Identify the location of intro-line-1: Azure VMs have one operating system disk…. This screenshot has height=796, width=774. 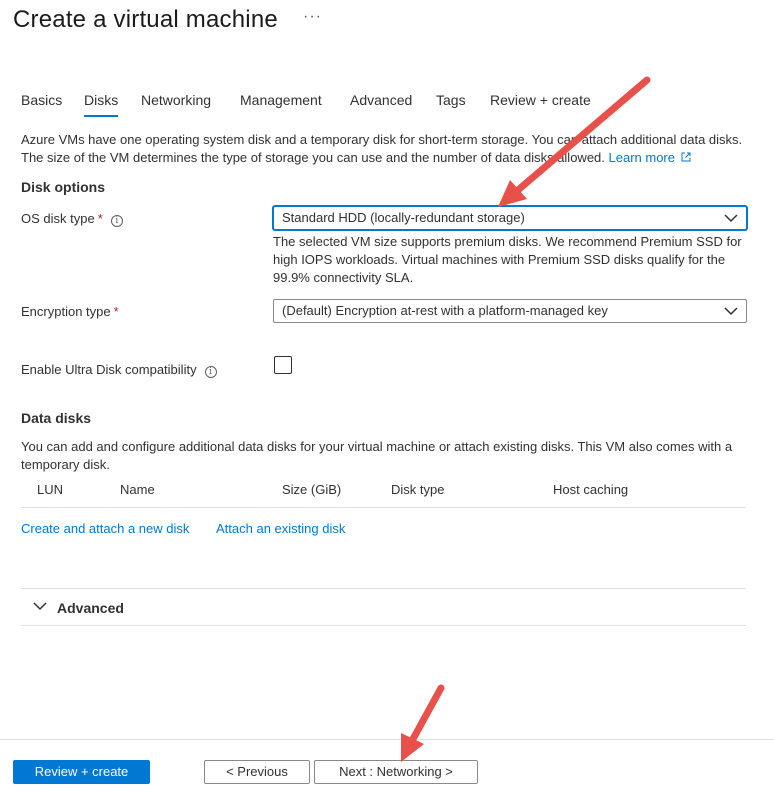
(382, 139).